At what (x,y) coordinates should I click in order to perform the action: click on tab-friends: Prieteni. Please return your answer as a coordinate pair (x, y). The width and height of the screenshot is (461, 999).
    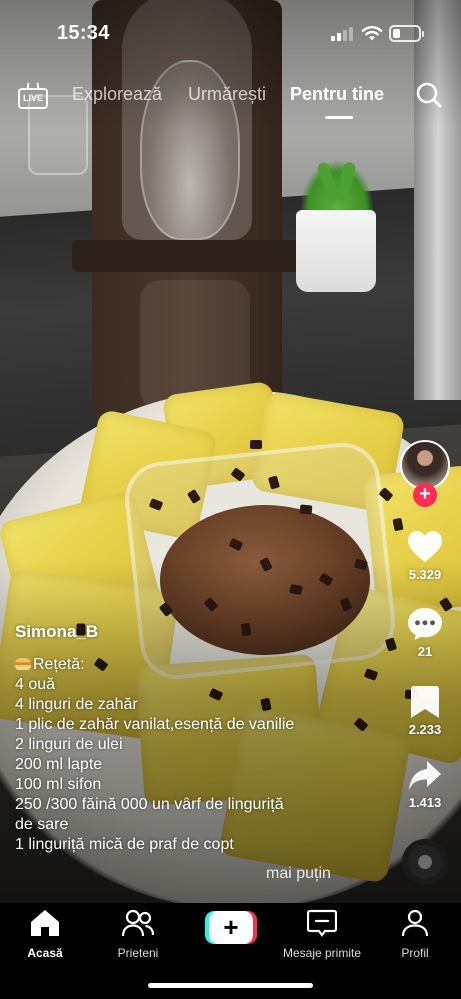
    Looking at the image, I should click on (138, 934).